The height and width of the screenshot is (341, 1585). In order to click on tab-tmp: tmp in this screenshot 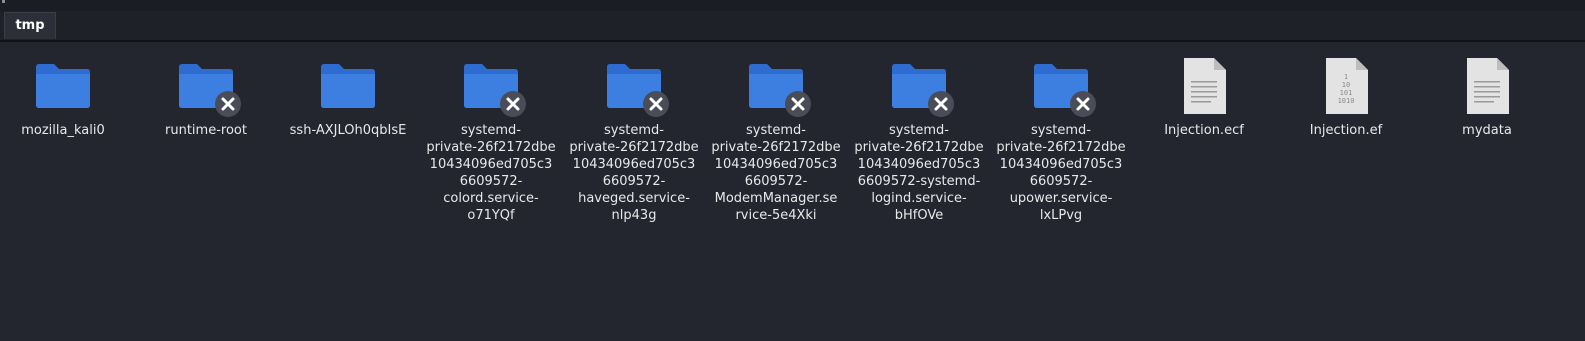, I will do `click(30, 25)`.